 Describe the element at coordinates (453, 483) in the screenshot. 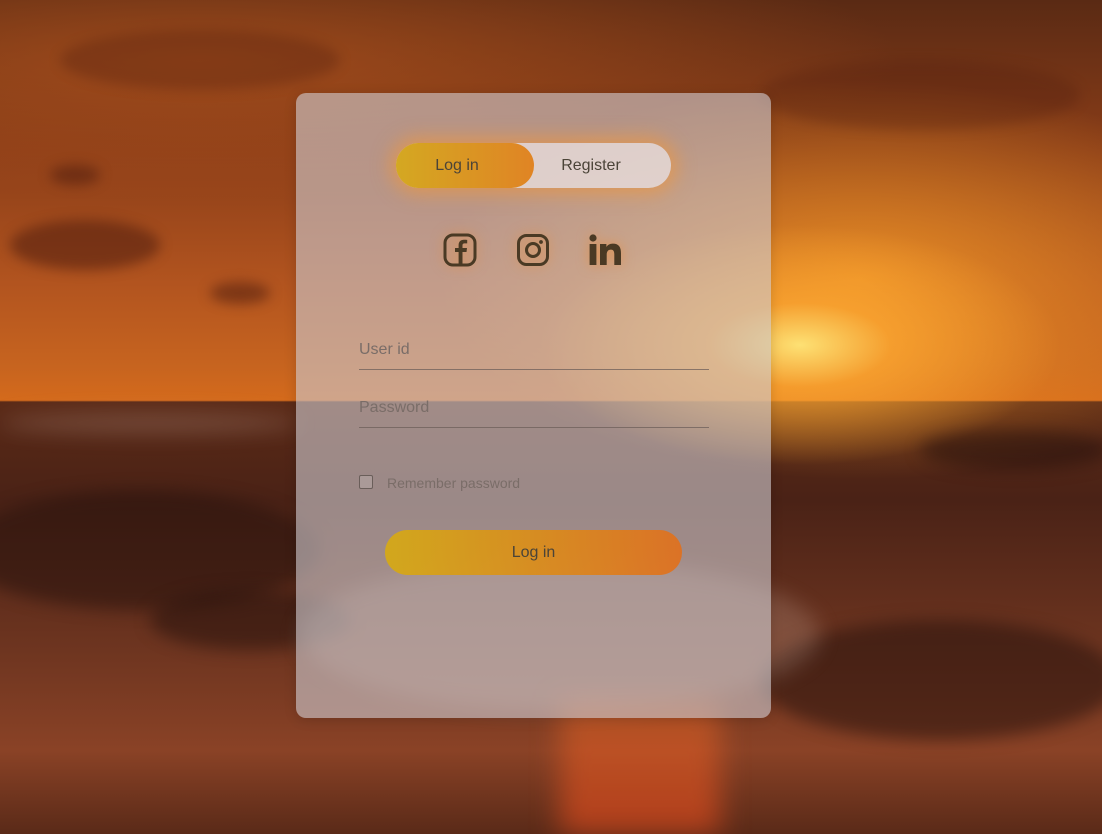

I see `remember-password-label: Remember password` at that location.